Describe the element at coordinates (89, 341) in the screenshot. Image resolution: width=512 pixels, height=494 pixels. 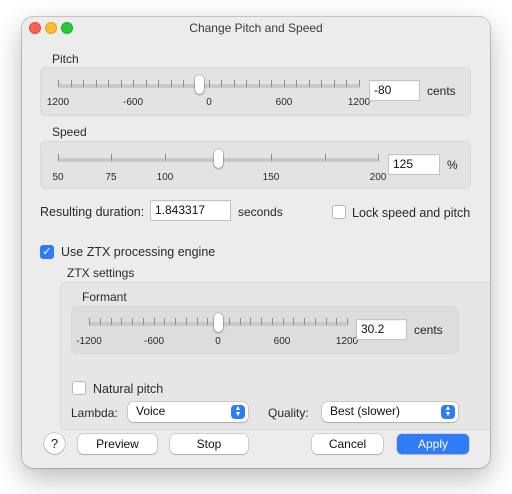
I see `formant-scale-label: -1200` at that location.